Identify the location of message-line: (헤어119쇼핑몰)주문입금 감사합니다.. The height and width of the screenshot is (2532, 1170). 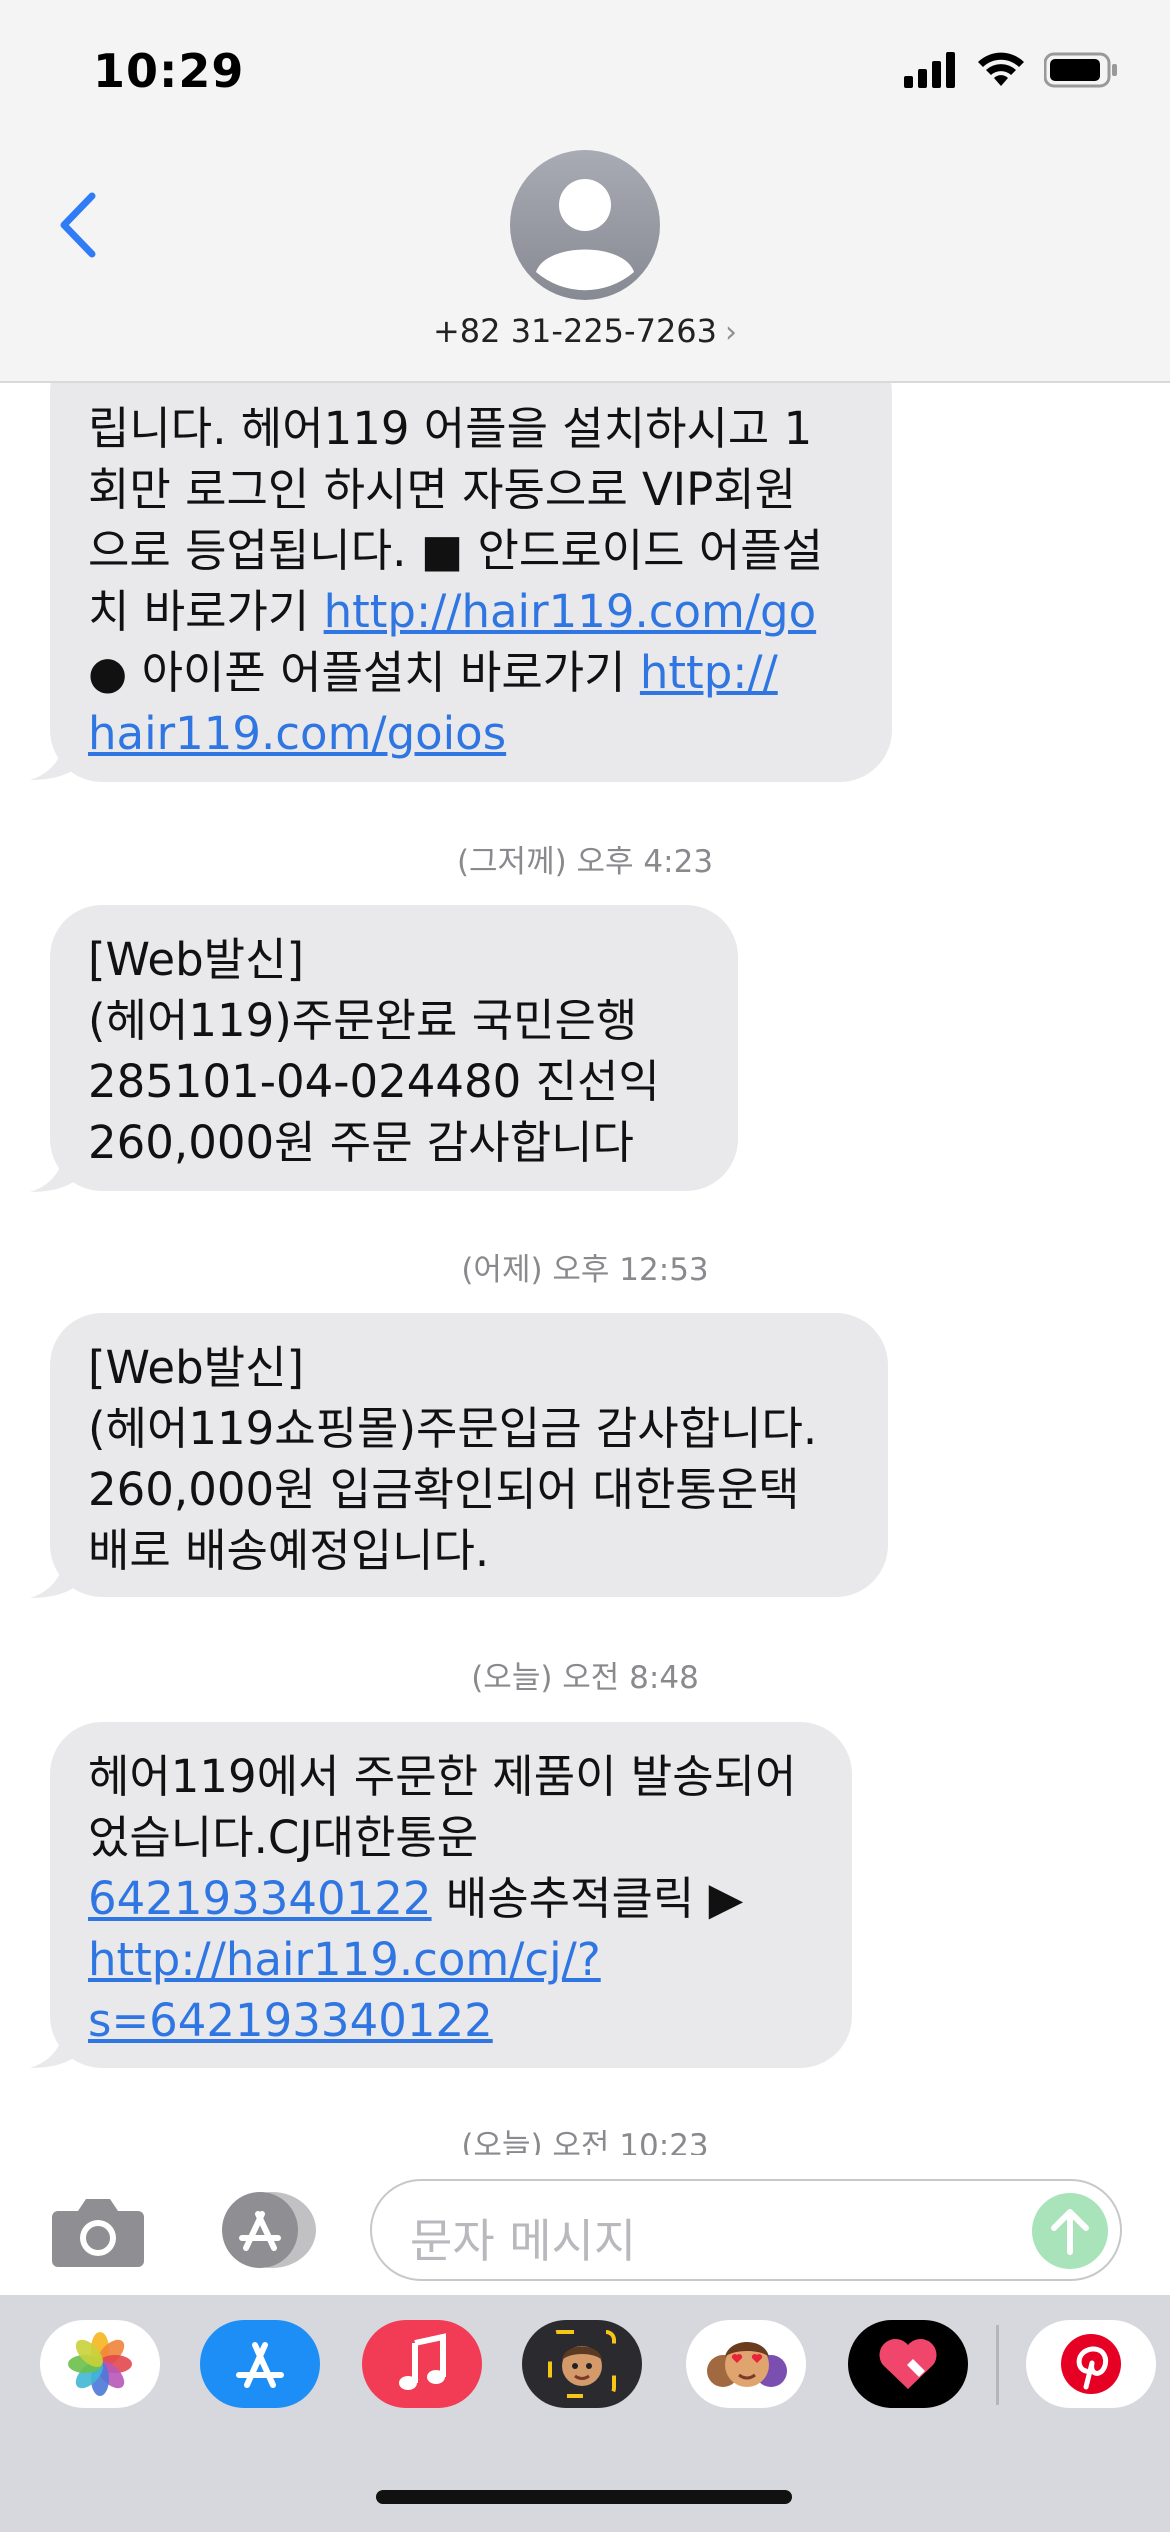
(469, 1428).